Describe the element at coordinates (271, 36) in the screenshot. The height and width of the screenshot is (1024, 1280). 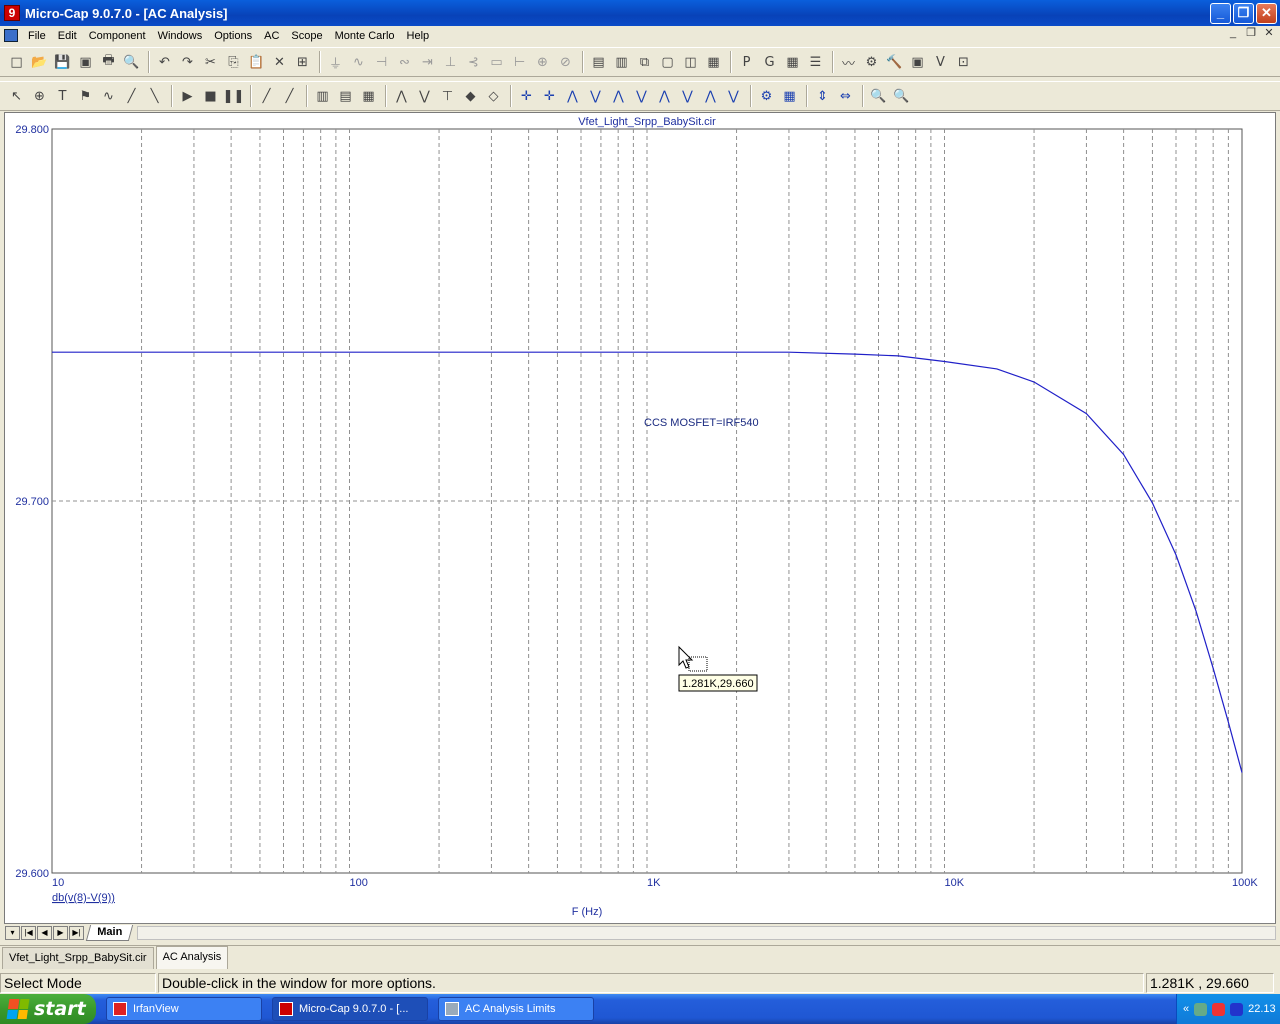
I see `menu-ac: AC` at that location.